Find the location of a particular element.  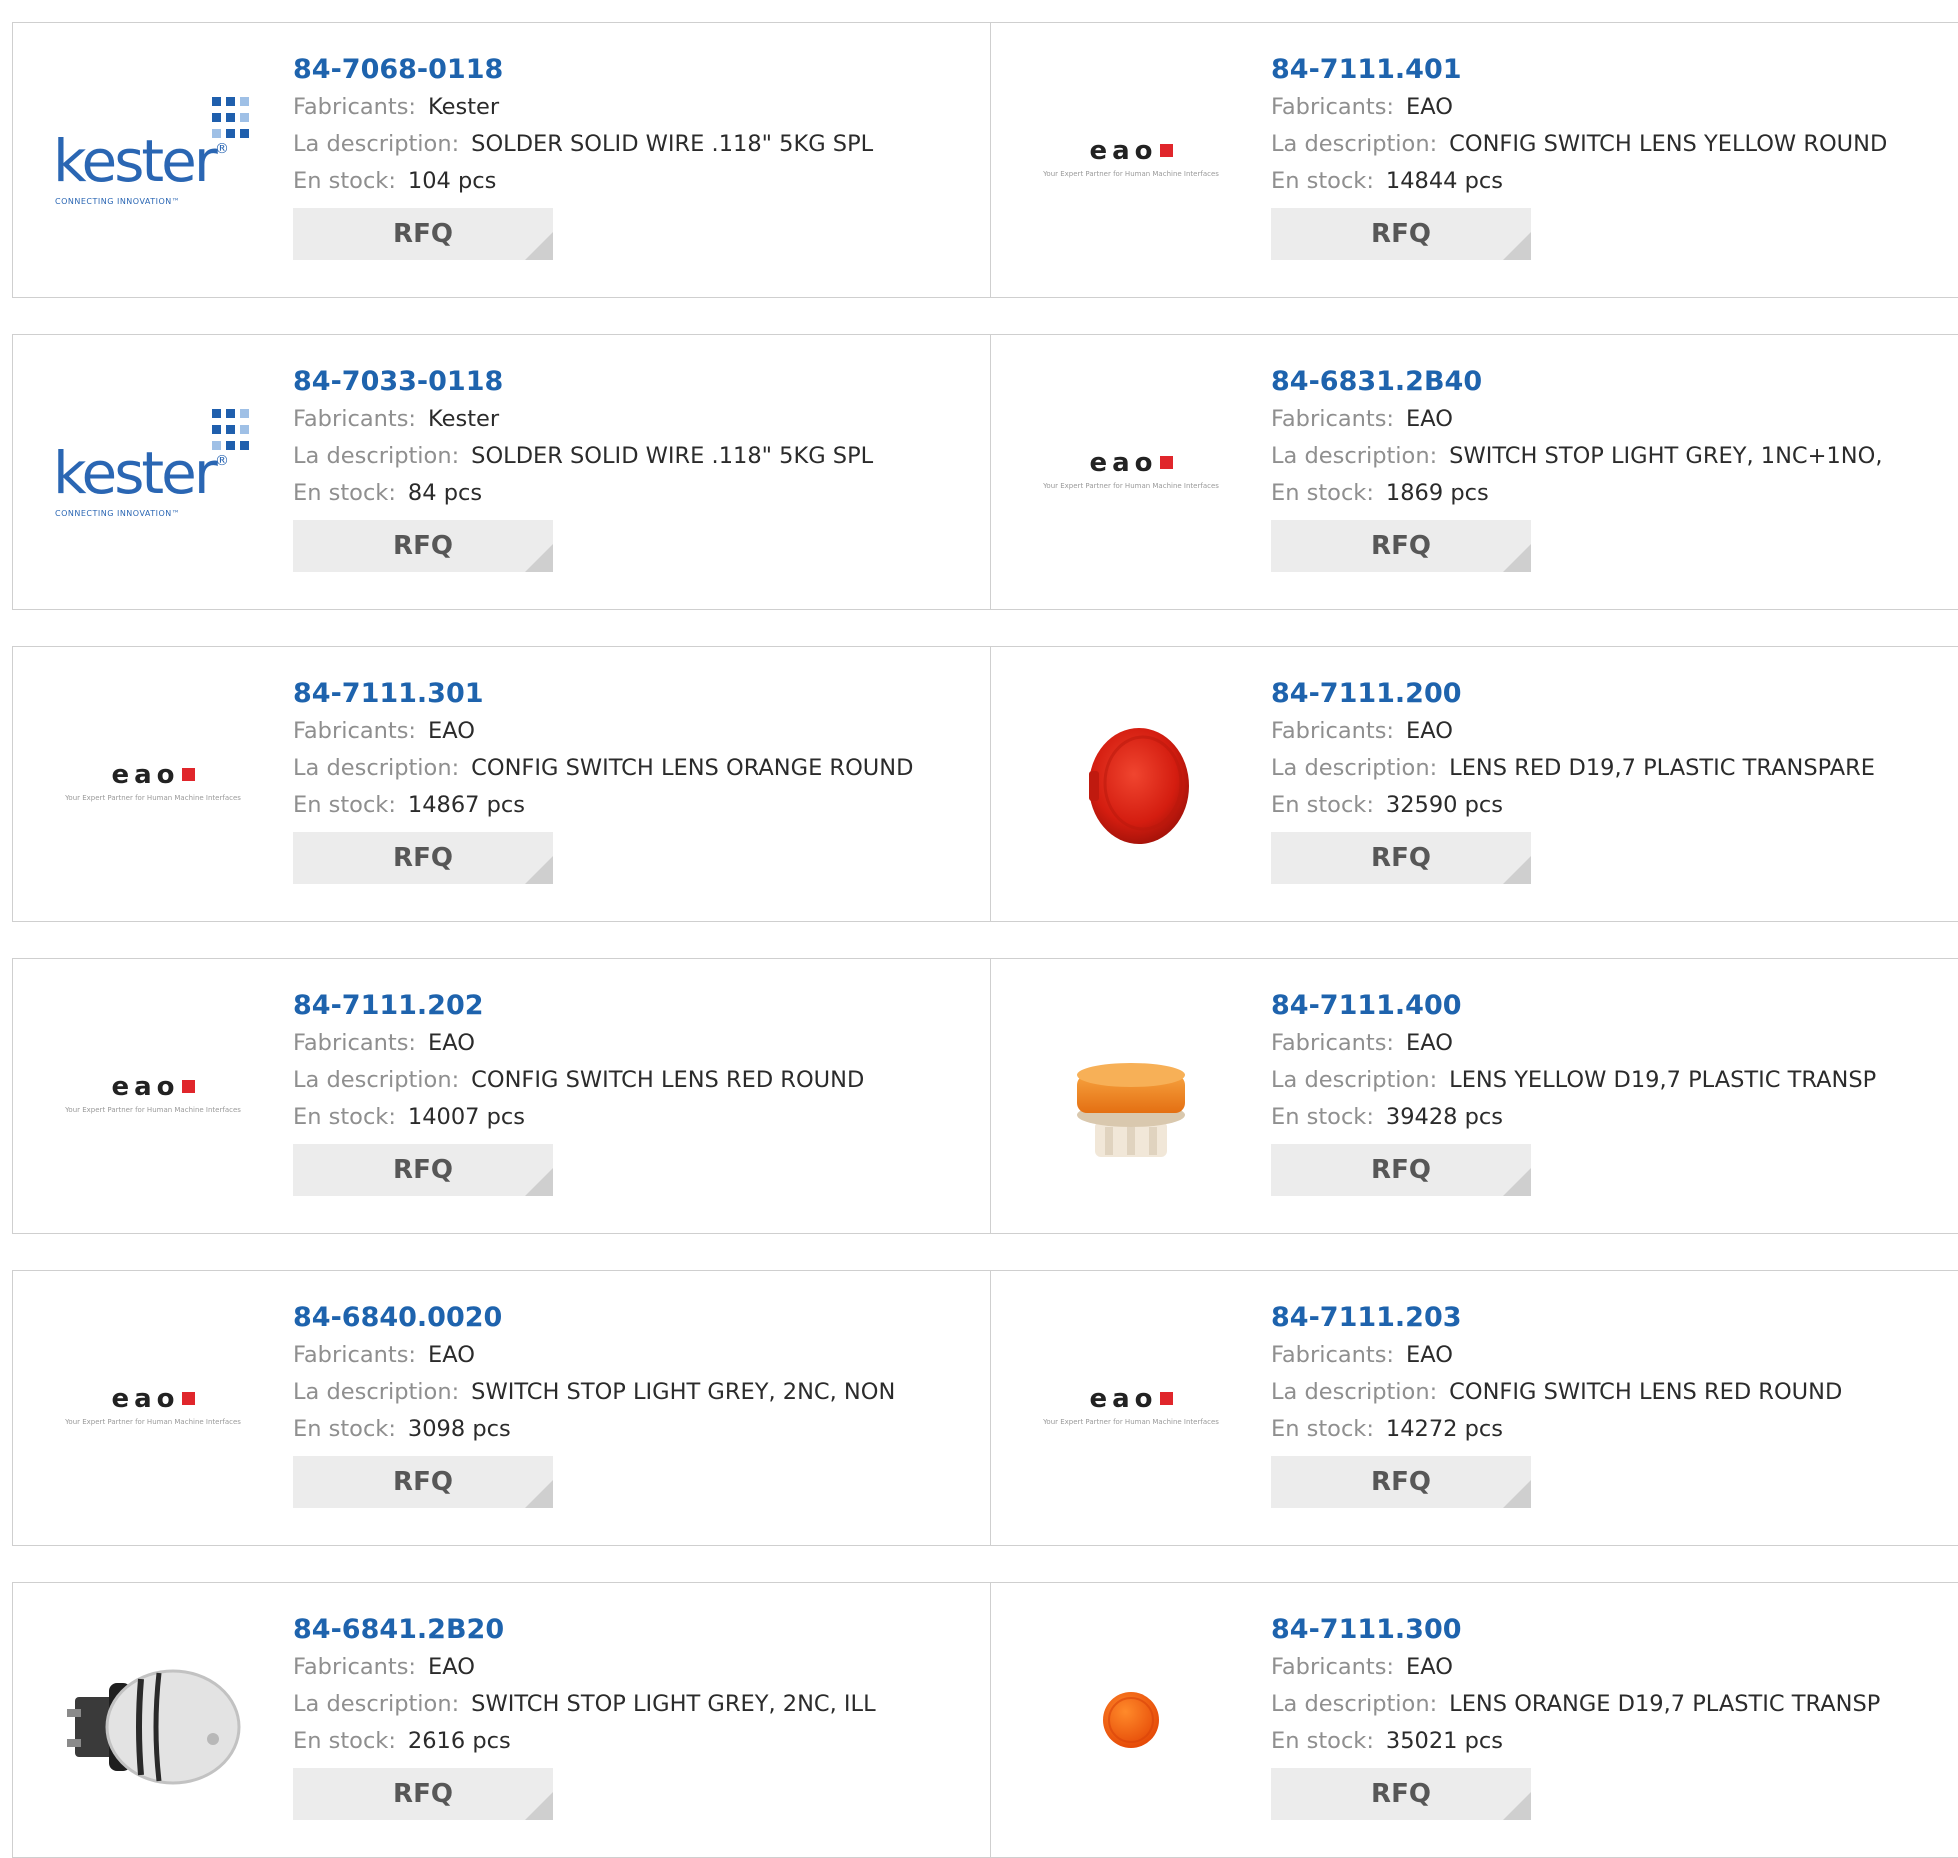

stock-value: 3098 pcs is located at coordinates (459, 1429).